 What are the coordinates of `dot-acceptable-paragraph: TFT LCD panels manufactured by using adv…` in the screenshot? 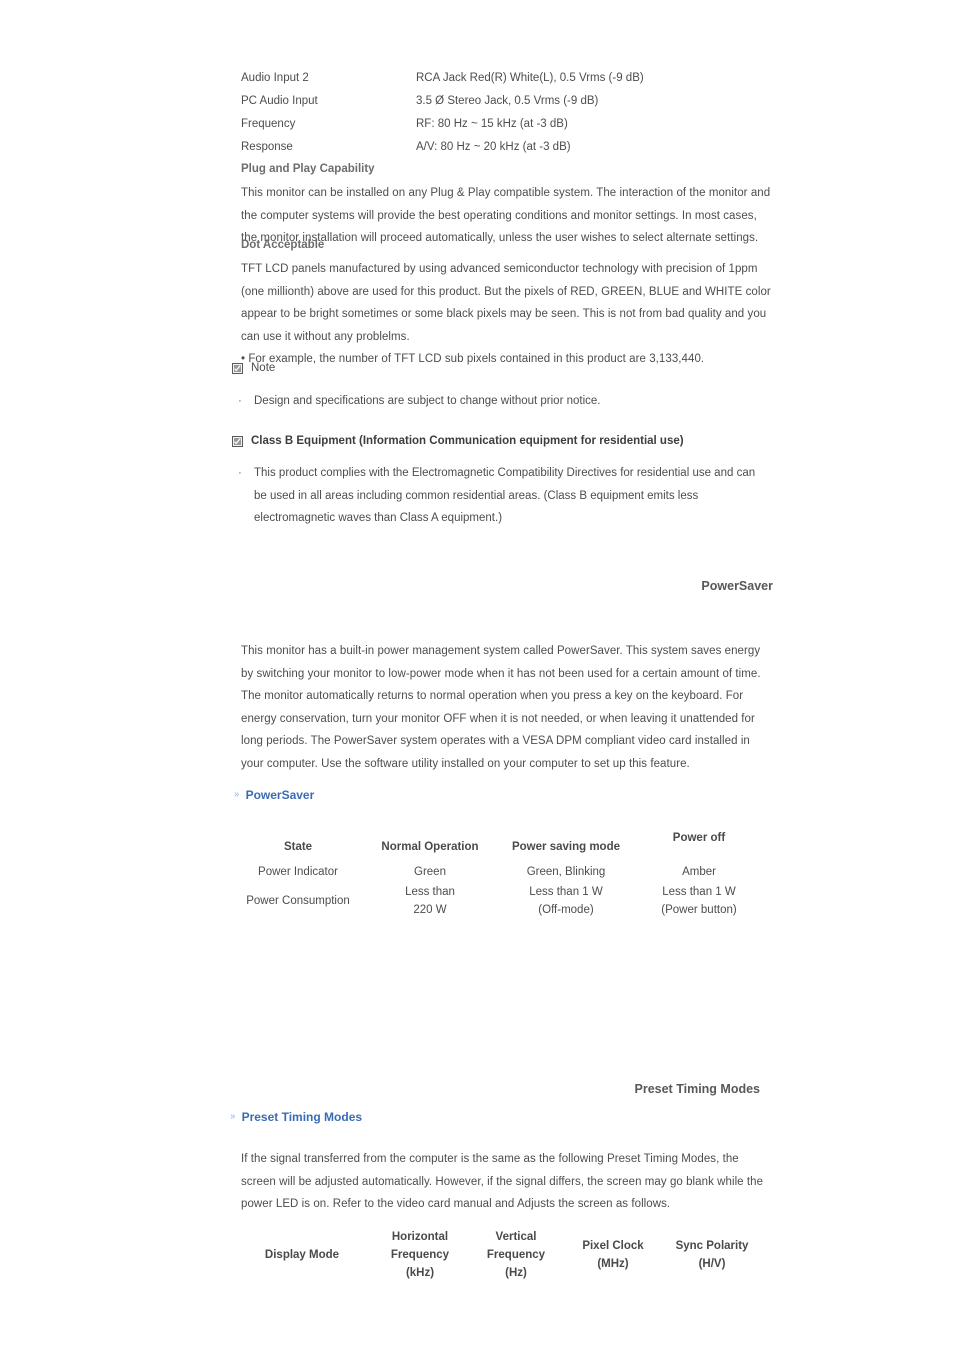 It's located at (506, 303).